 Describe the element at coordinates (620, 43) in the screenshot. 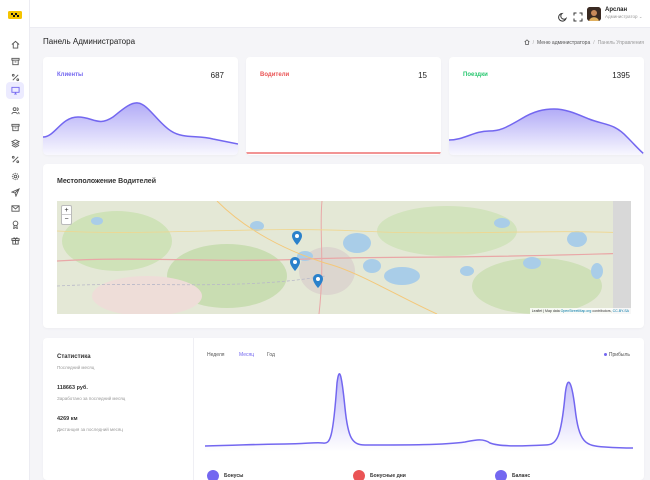

I see `breadcrumb-item-current: Панель Управления` at that location.